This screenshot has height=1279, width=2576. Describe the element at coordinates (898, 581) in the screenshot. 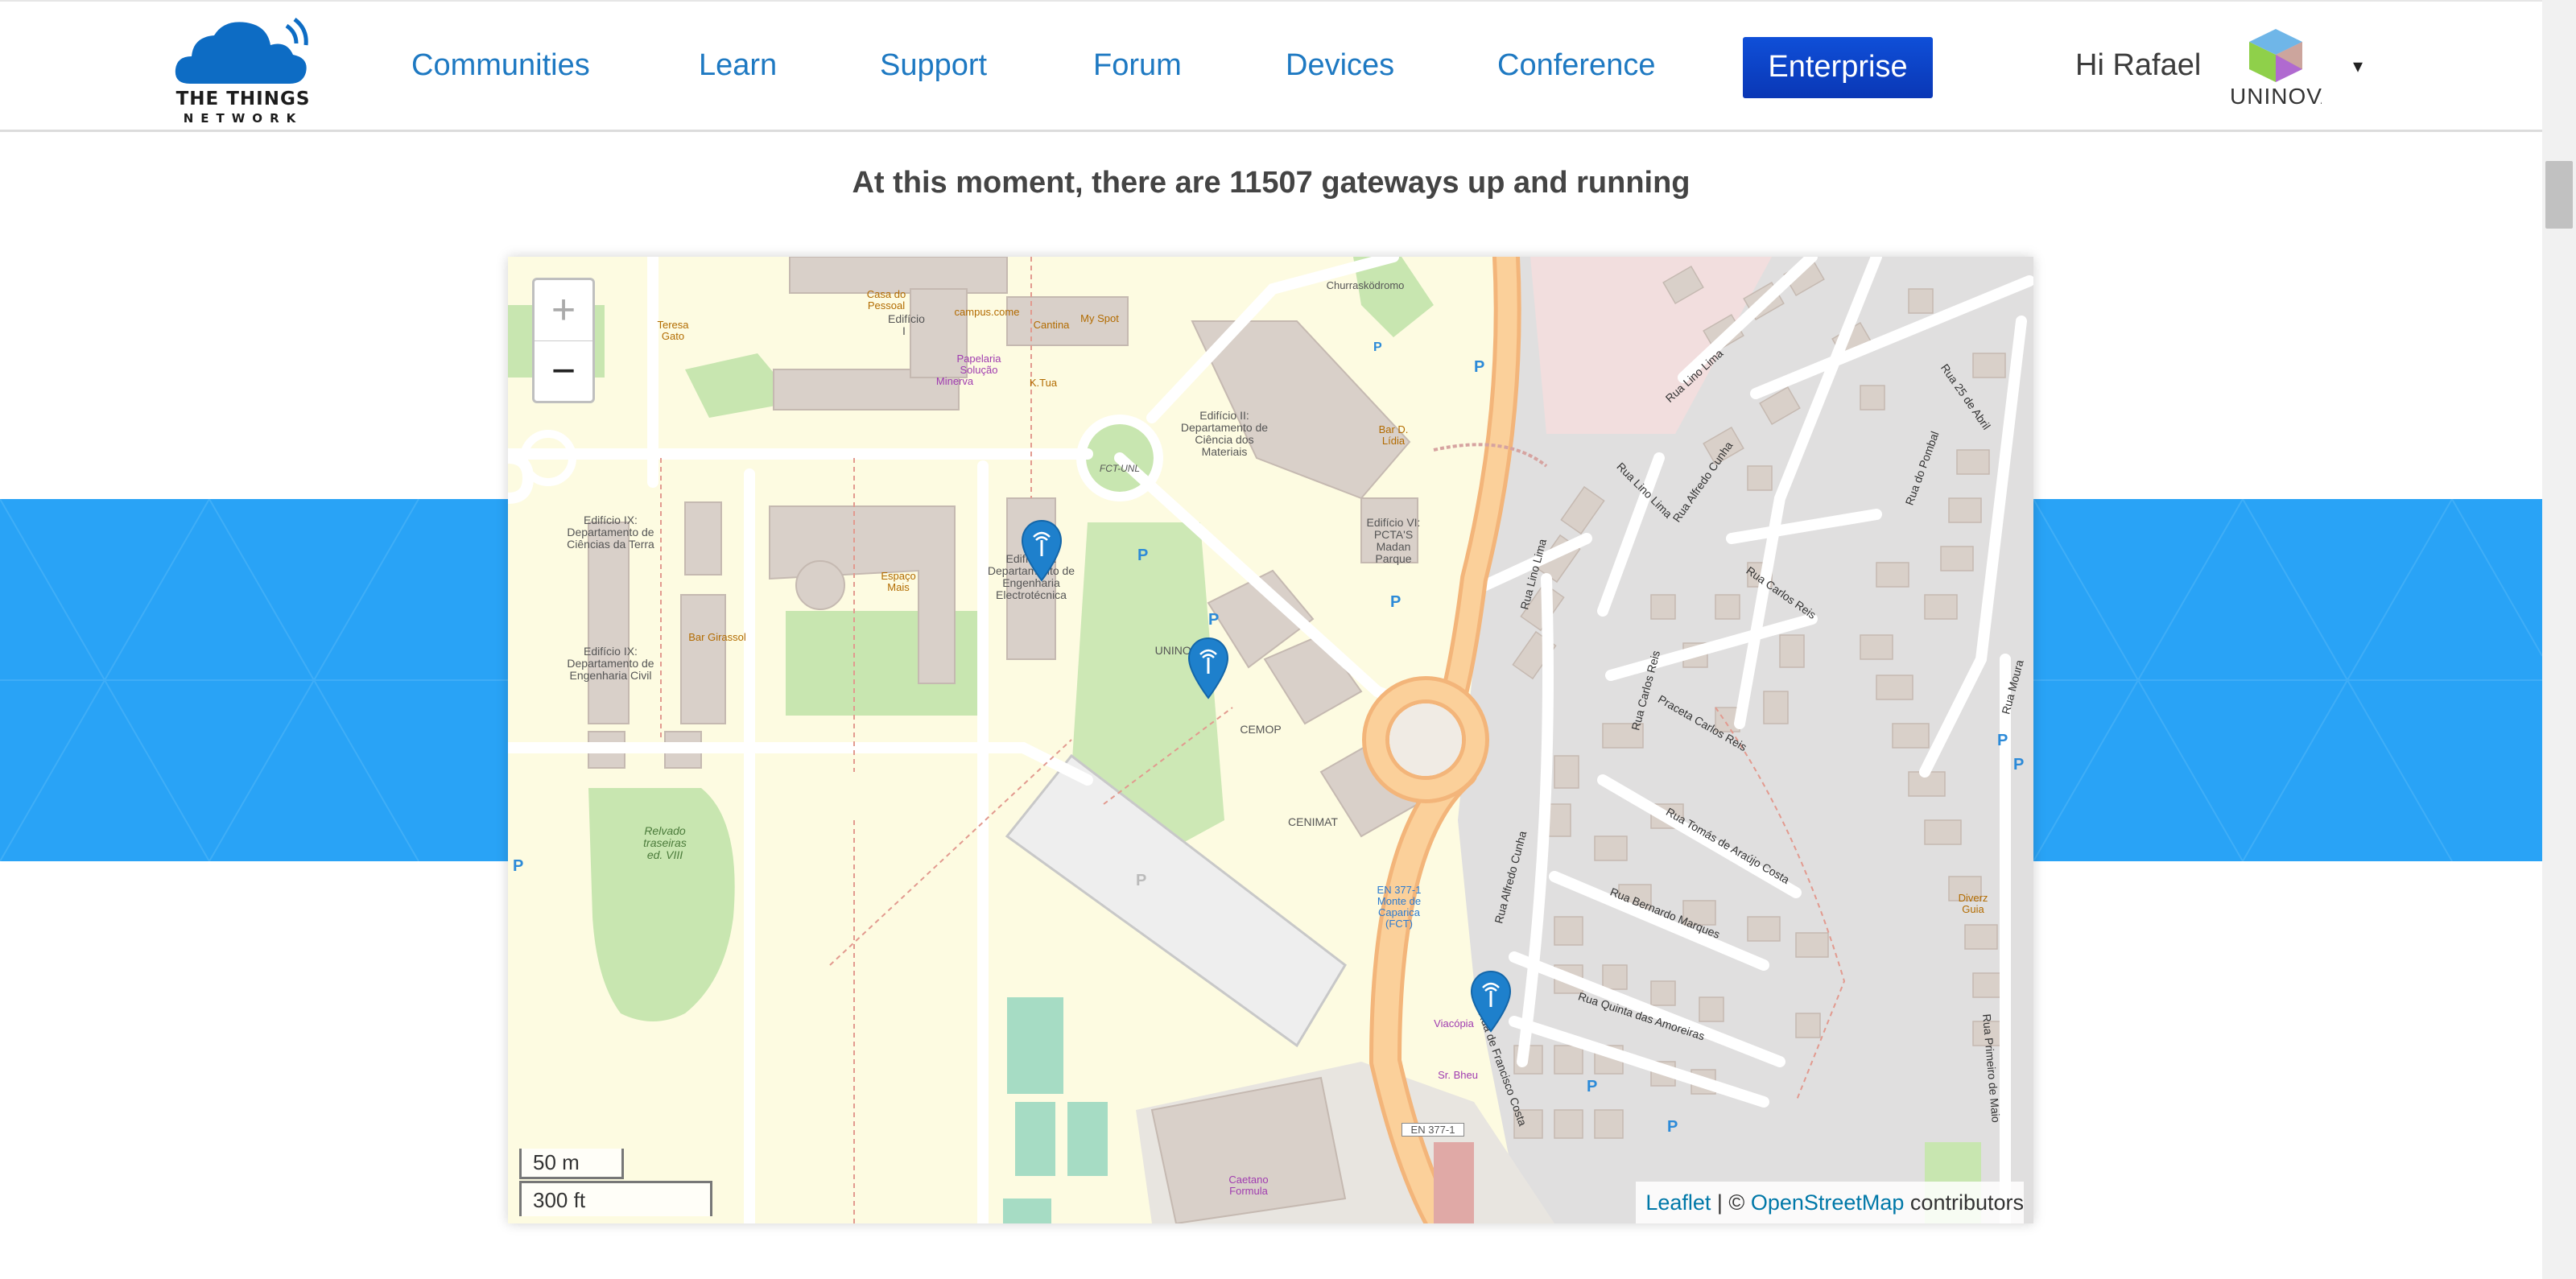

I see `amenity-espaco-mais: Espaço Mais` at that location.